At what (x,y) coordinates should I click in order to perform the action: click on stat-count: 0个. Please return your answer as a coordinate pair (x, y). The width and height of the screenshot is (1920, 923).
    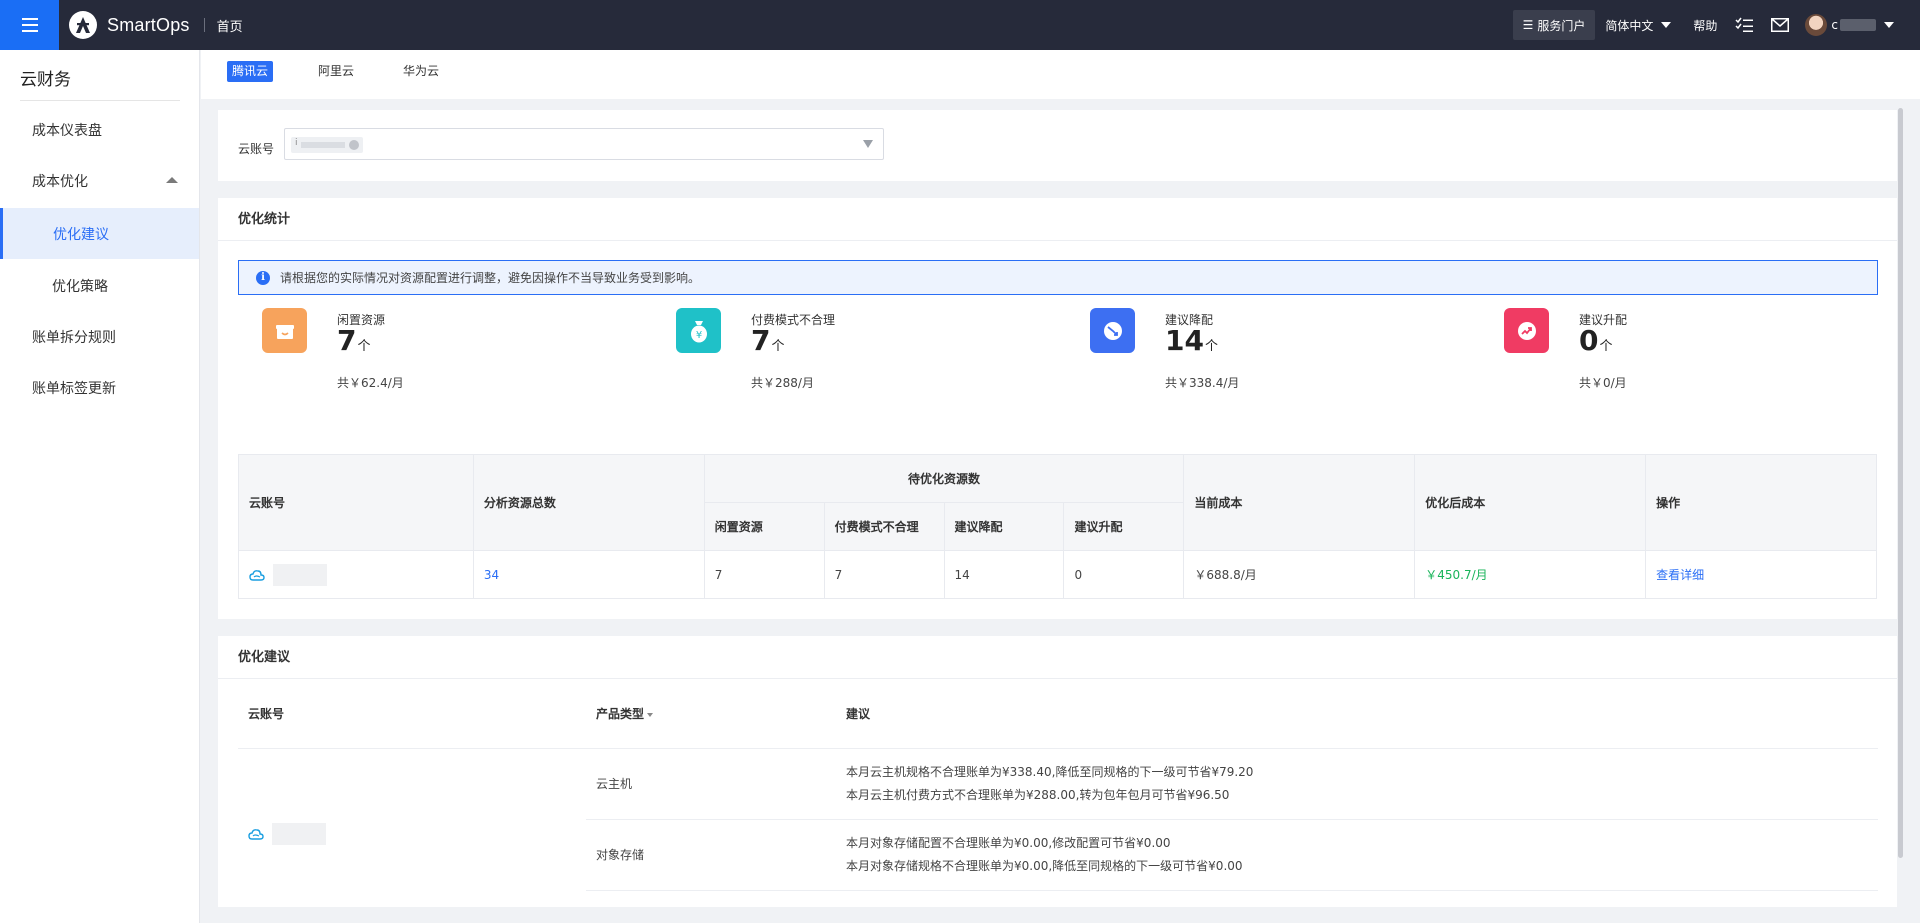
    Looking at the image, I should click on (1596, 340).